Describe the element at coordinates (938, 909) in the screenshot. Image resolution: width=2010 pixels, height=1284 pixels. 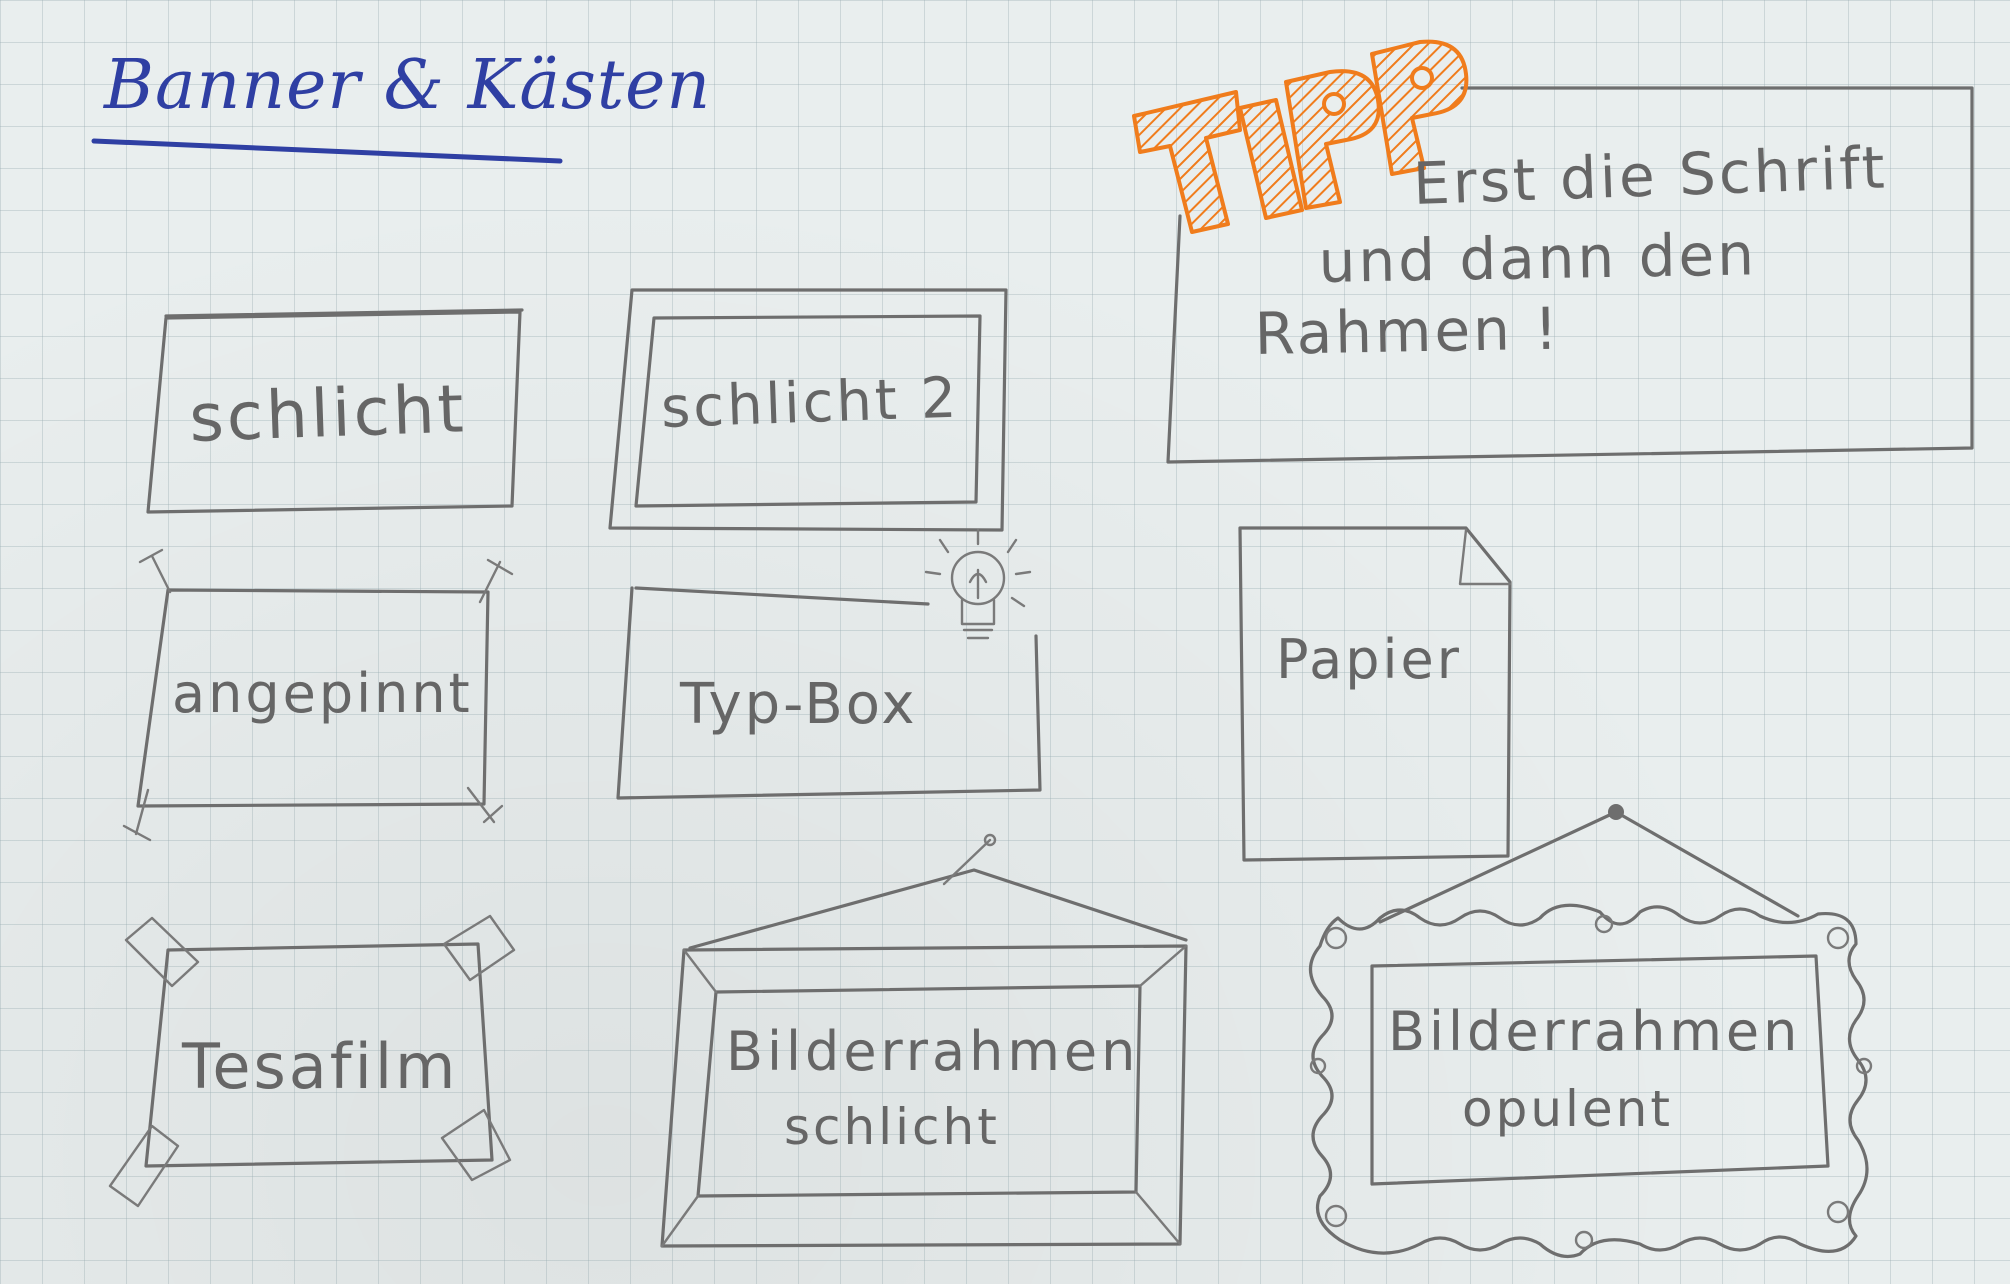
I see `frame-schlicht-hanger` at that location.